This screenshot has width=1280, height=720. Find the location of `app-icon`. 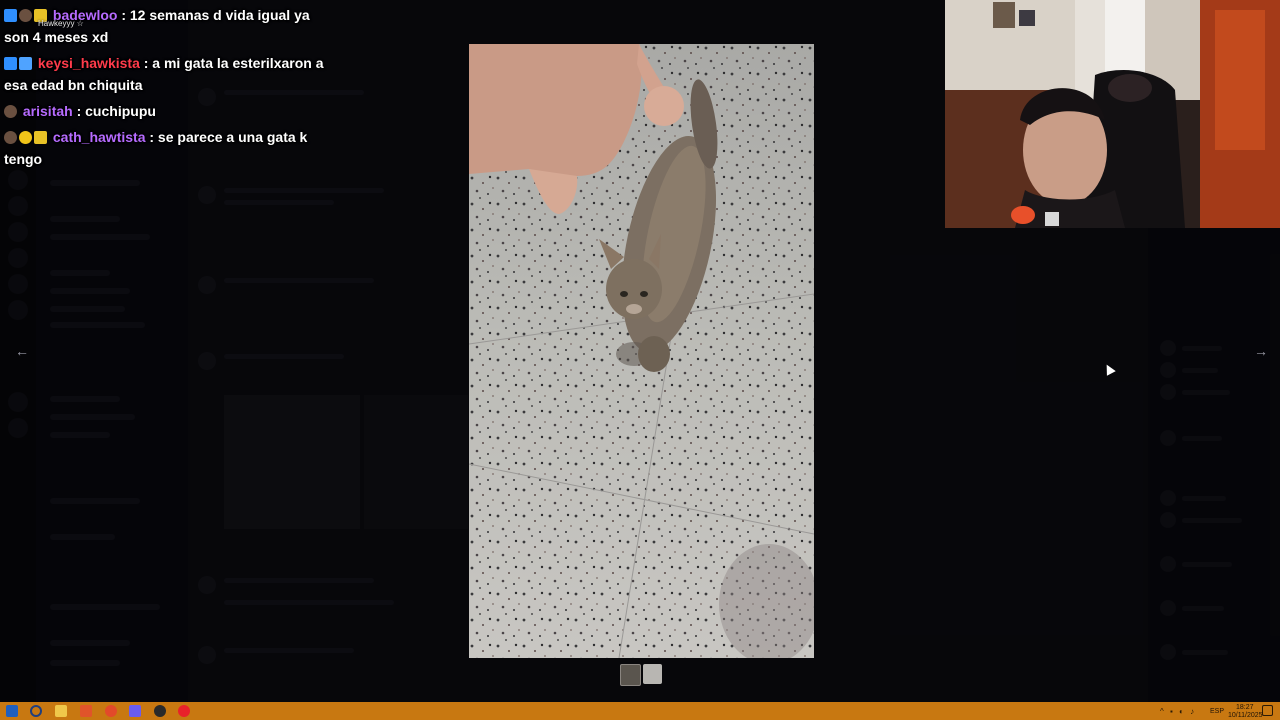

app-icon is located at coordinates (135, 711).